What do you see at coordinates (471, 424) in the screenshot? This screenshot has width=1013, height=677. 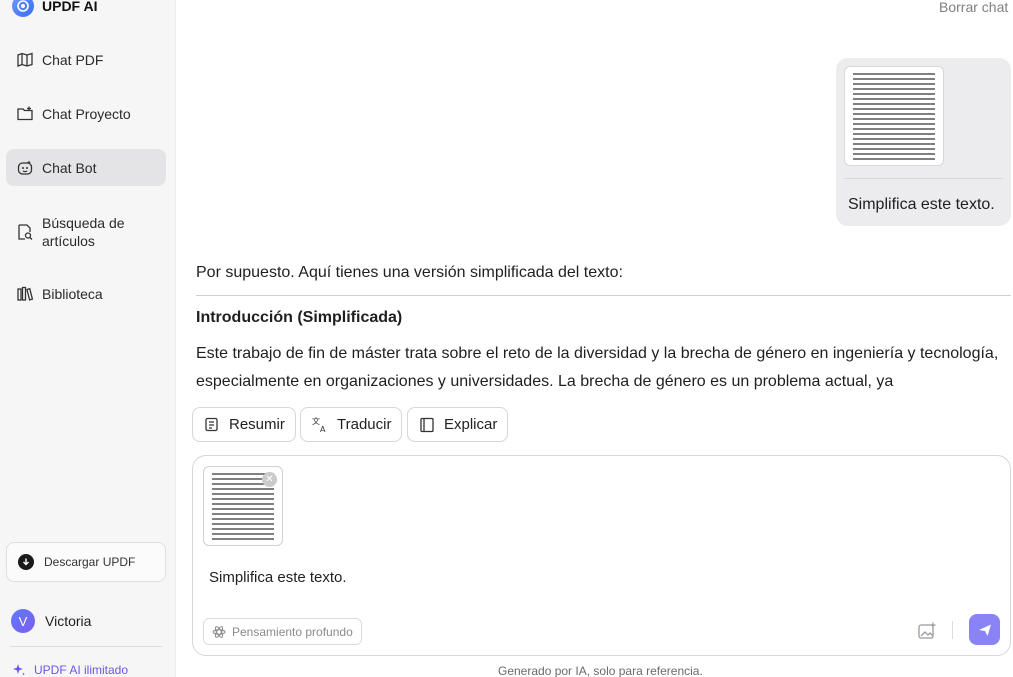 I see `explain-label: Explicar` at bounding box center [471, 424].